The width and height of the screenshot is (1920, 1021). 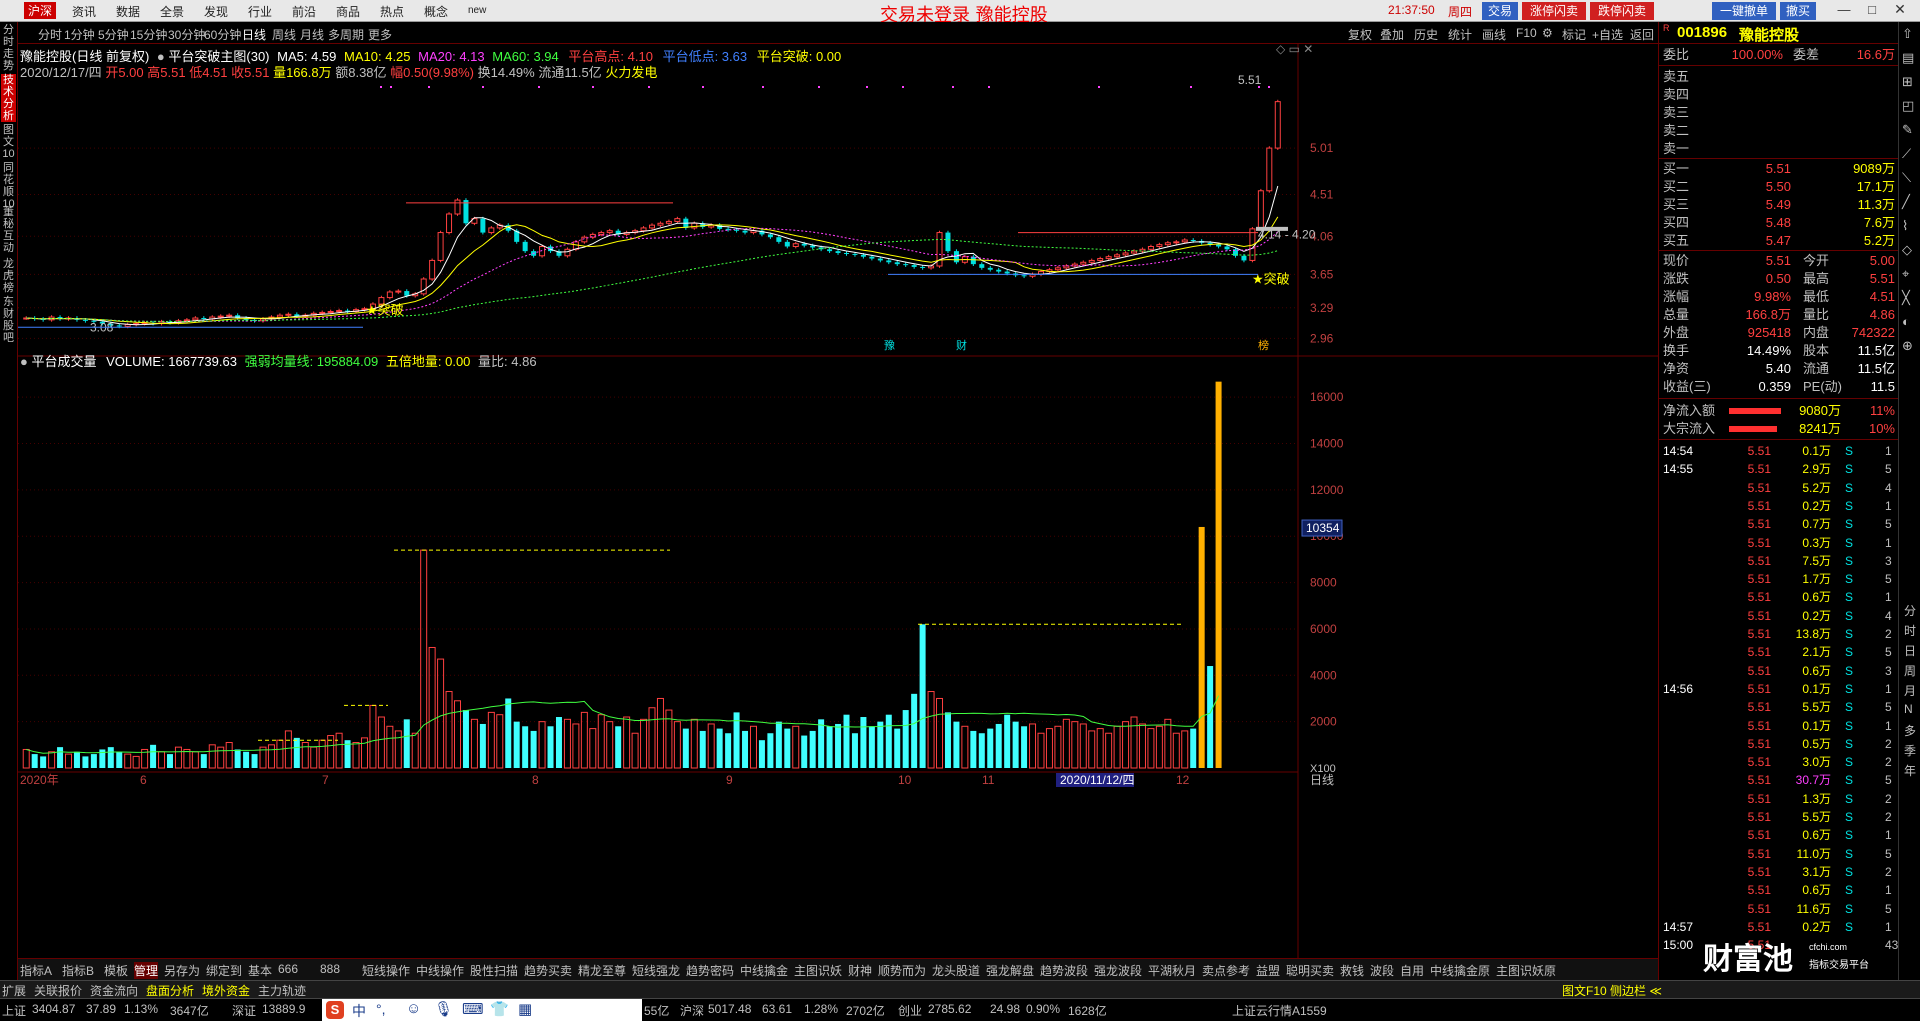 What do you see at coordinates (1779, 616) in the screenshot?
I see `tick-row: 5.51 0.2万 S 4` at bounding box center [1779, 616].